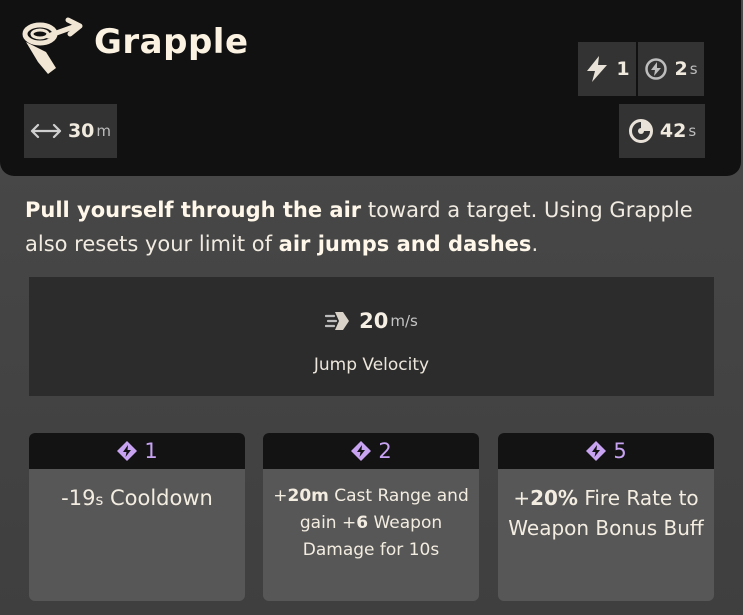 The image size is (743, 615). What do you see at coordinates (280, 496) in the screenshot?
I see `tier-2-plus-1: +` at bounding box center [280, 496].